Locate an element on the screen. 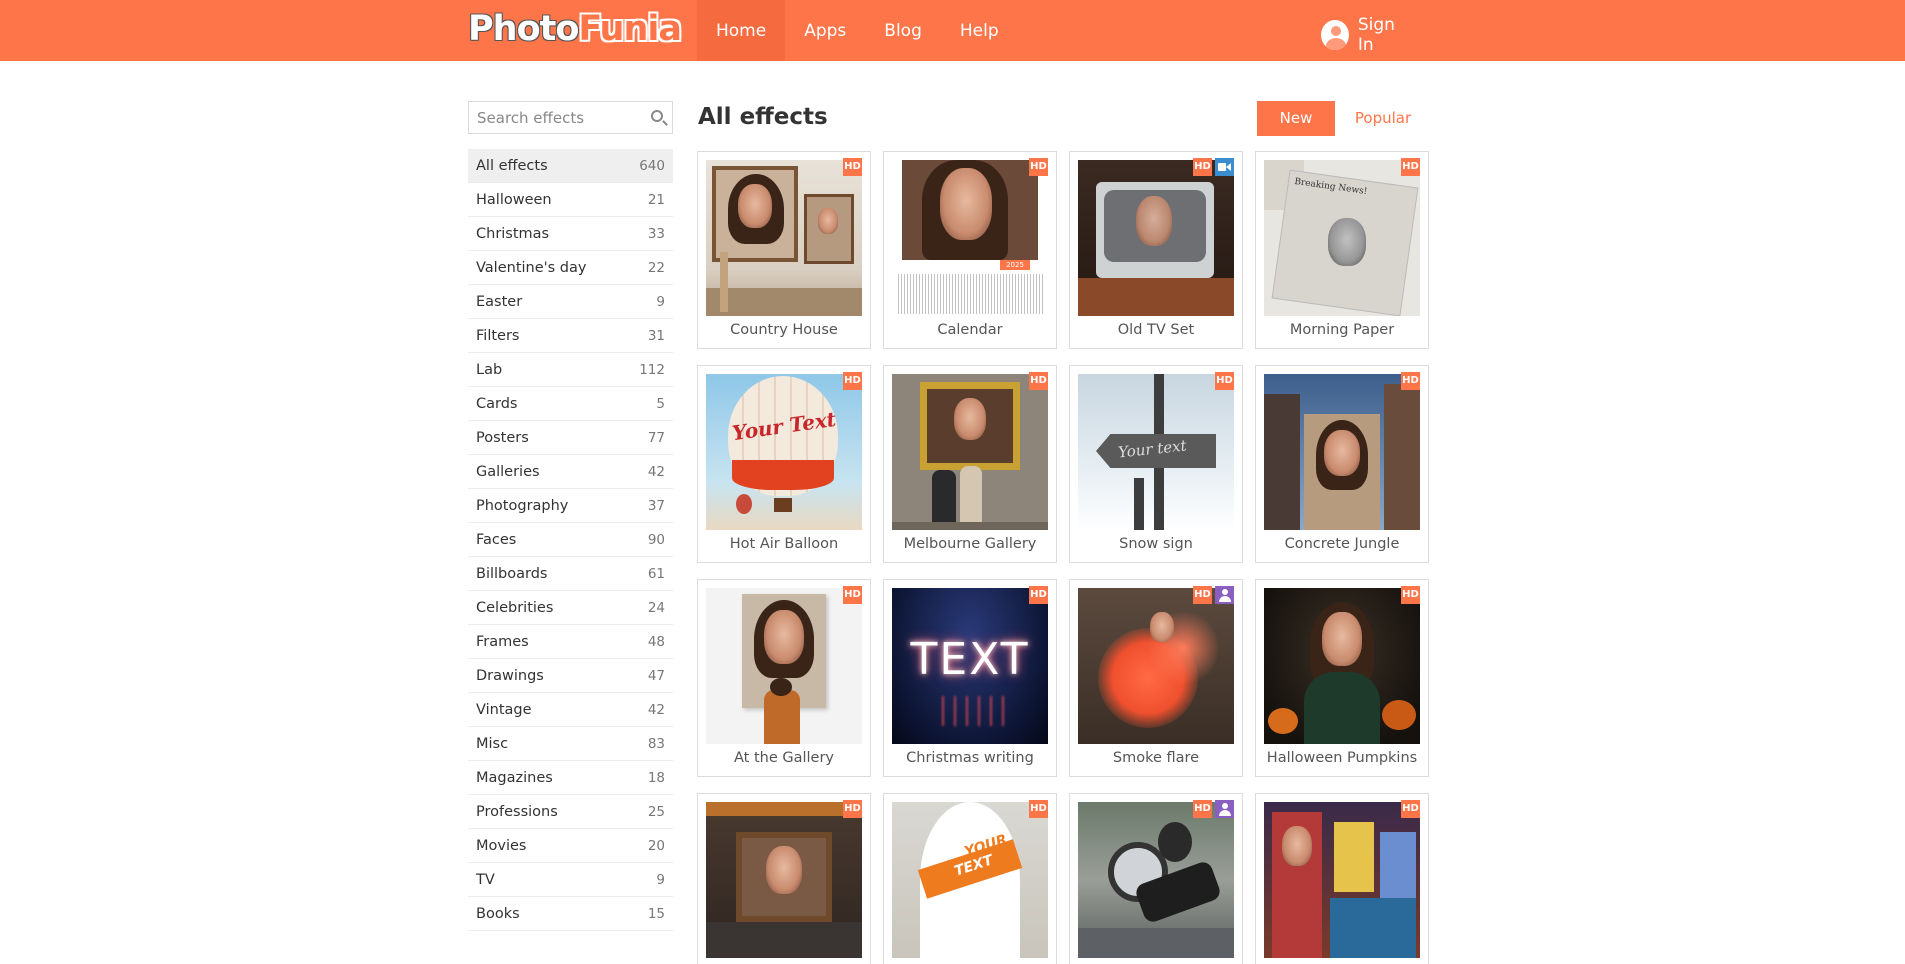  effect-card-hot-air-balloon: Your Text HD Hot Air Balloon is located at coordinates (784, 464).